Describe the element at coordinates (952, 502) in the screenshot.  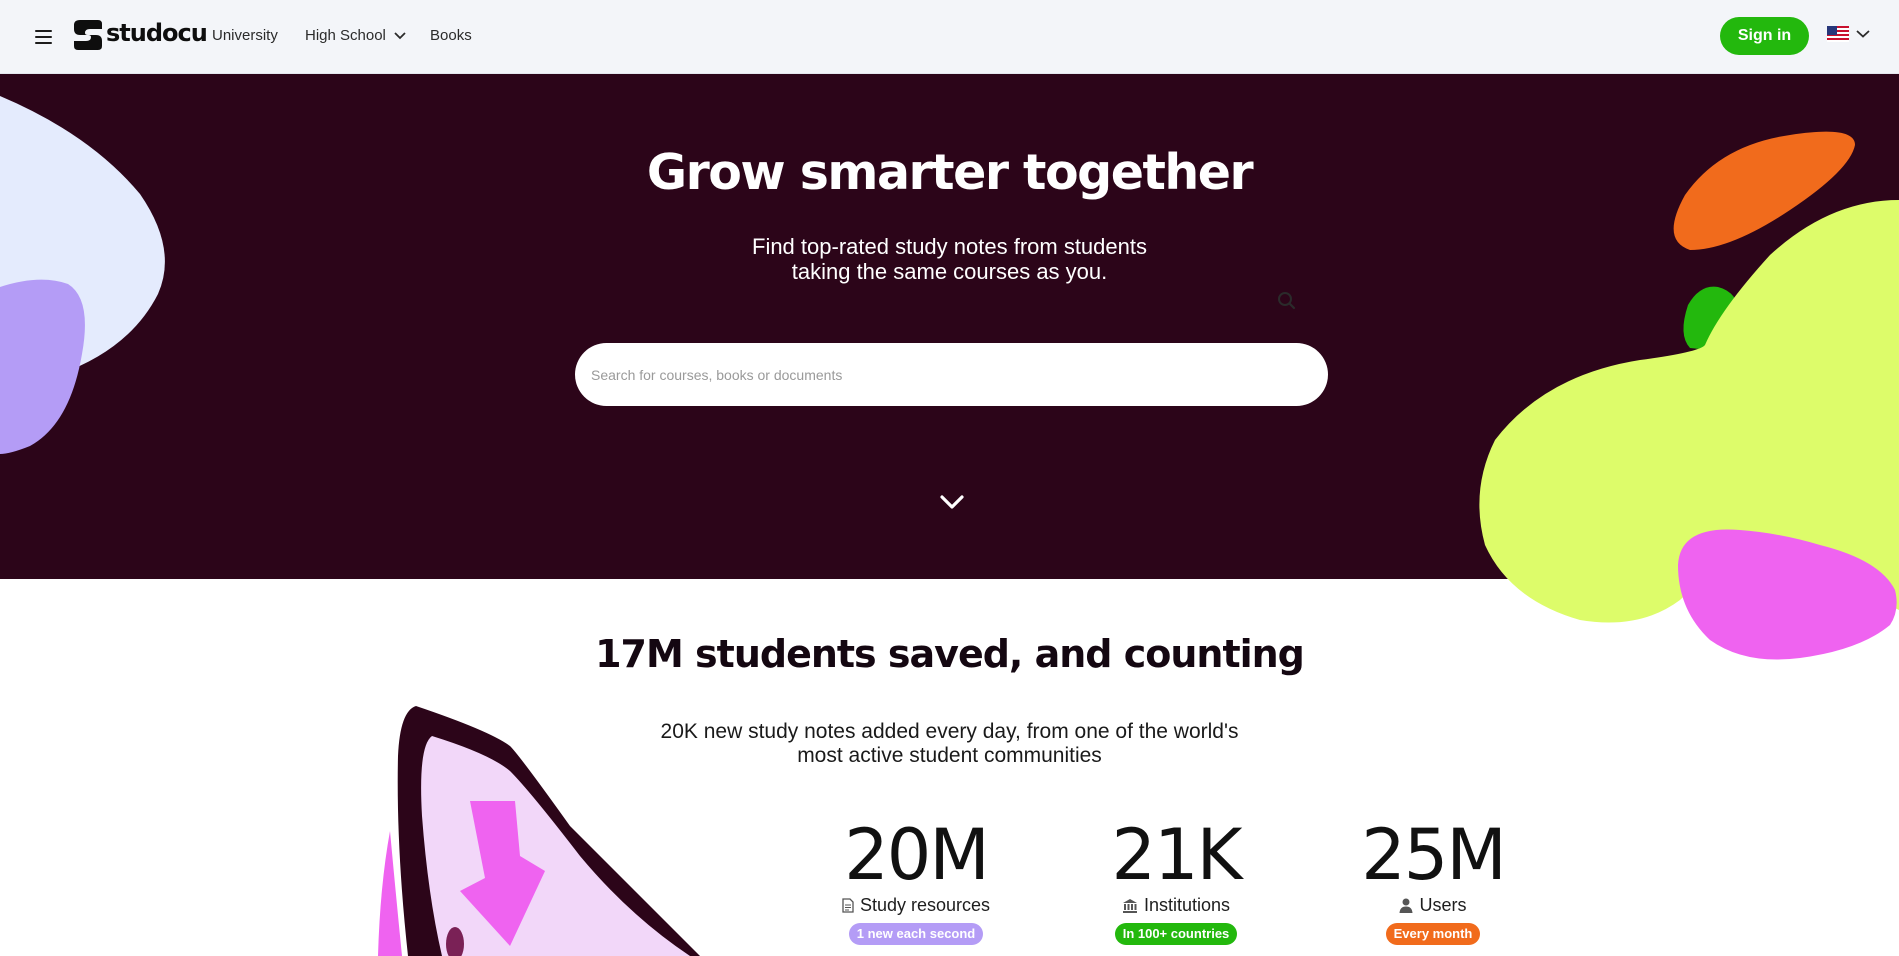
I see `scroll-down-chevron-icon` at that location.